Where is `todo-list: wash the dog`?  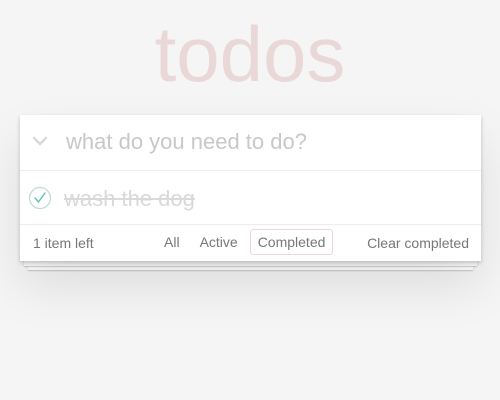 todo-list: wash the dog is located at coordinates (250, 198).